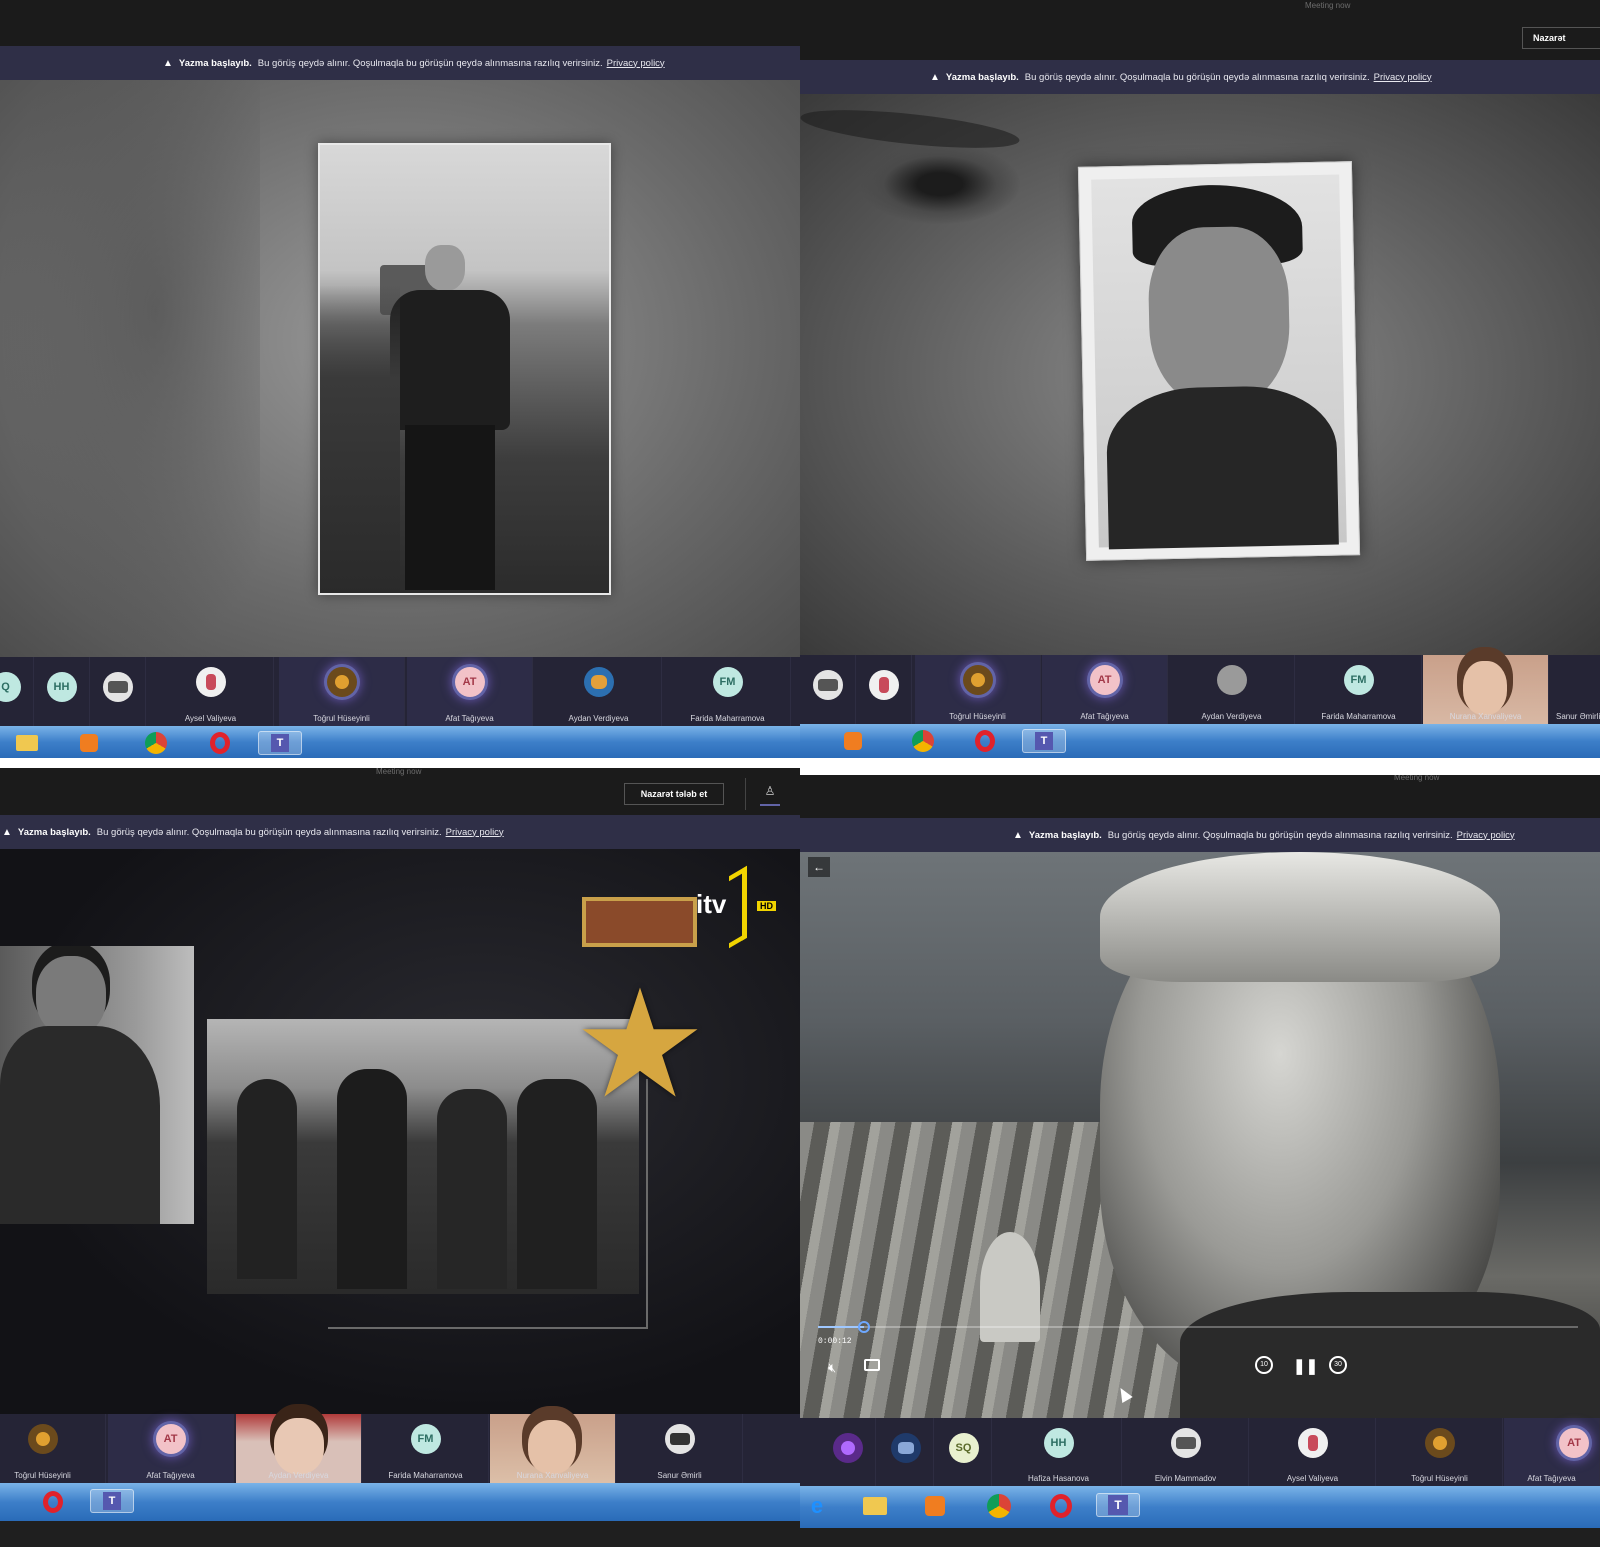 Image resolution: width=1600 pixels, height=1547 pixels. What do you see at coordinates (360, 439) in the screenshot?
I see `grass` at bounding box center [360, 439].